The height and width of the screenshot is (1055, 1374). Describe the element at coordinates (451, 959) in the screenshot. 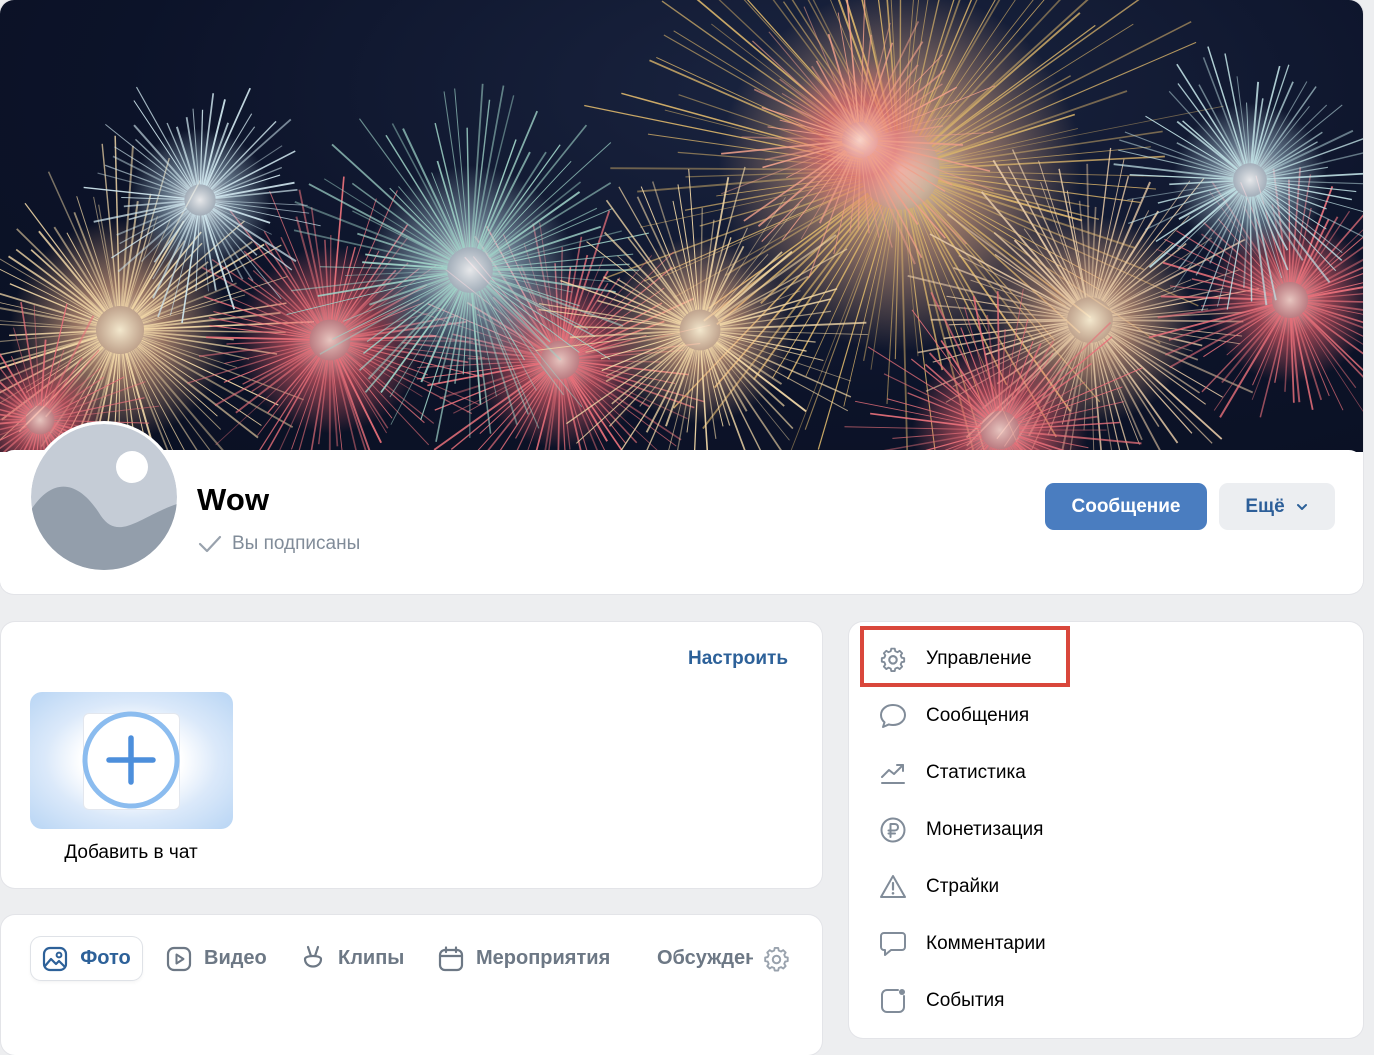

I see `calendar-icon` at that location.